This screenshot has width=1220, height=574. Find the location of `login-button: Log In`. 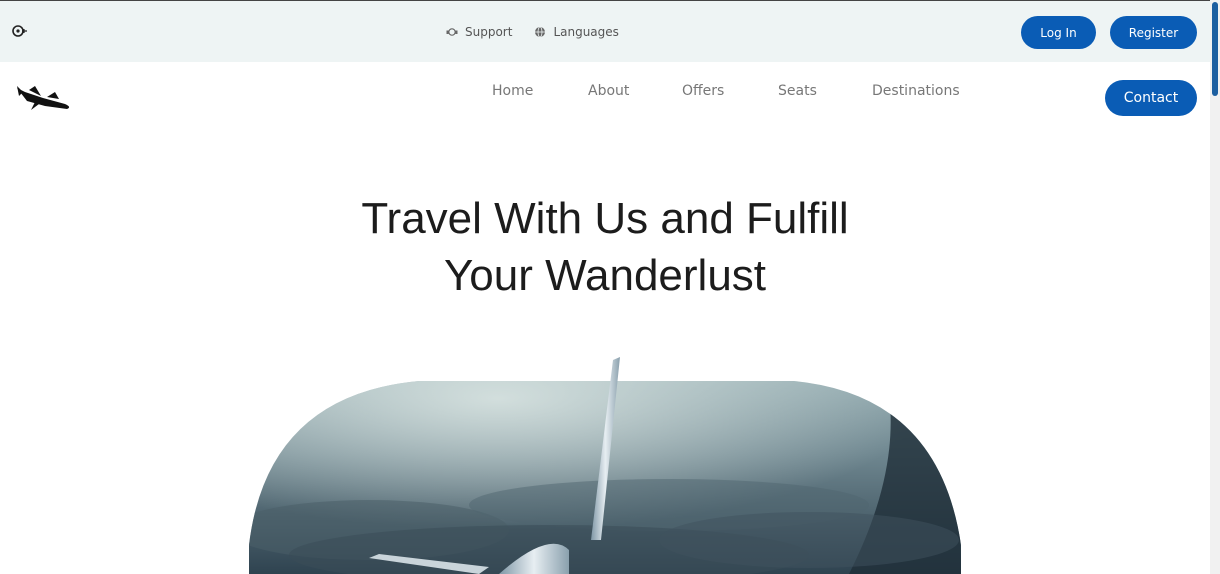

login-button: Log In is located at coordinates (1058, 32).